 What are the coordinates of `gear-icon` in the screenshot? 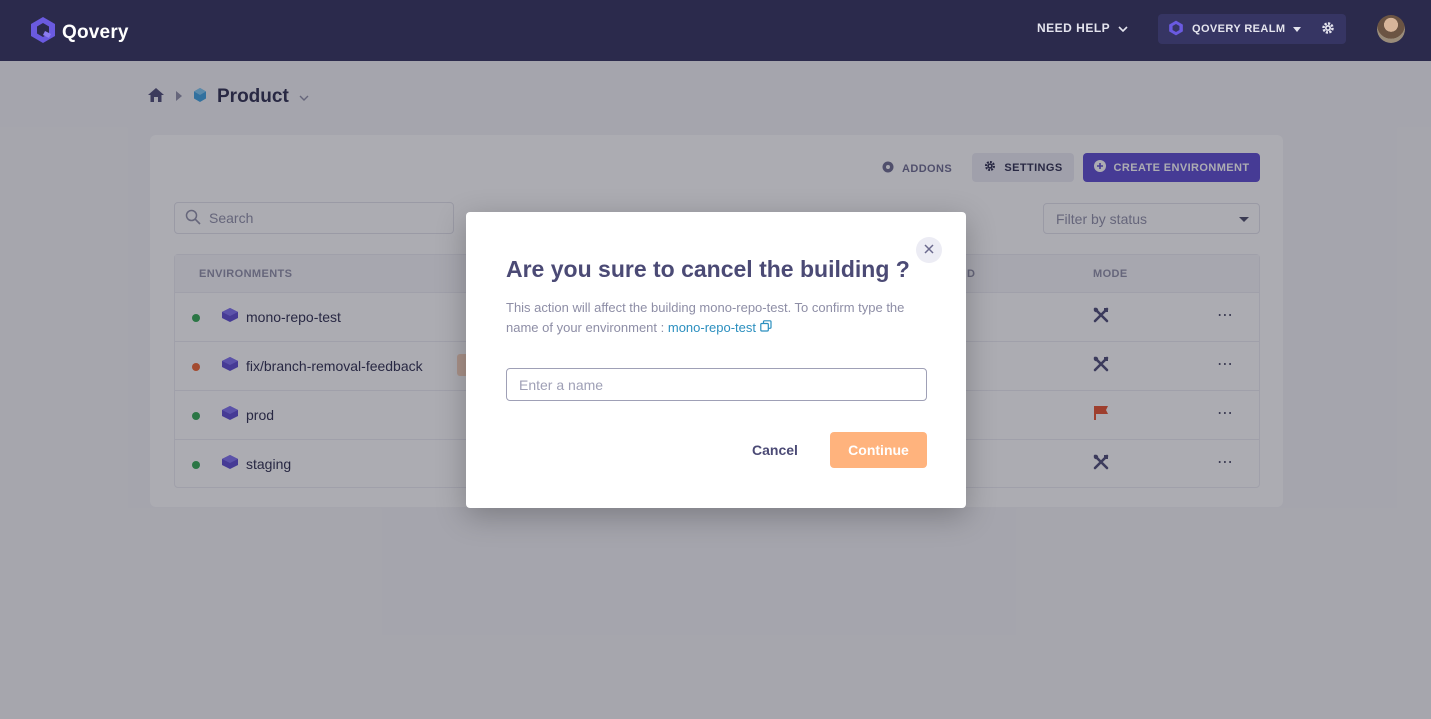 It's located at (1328, 29).